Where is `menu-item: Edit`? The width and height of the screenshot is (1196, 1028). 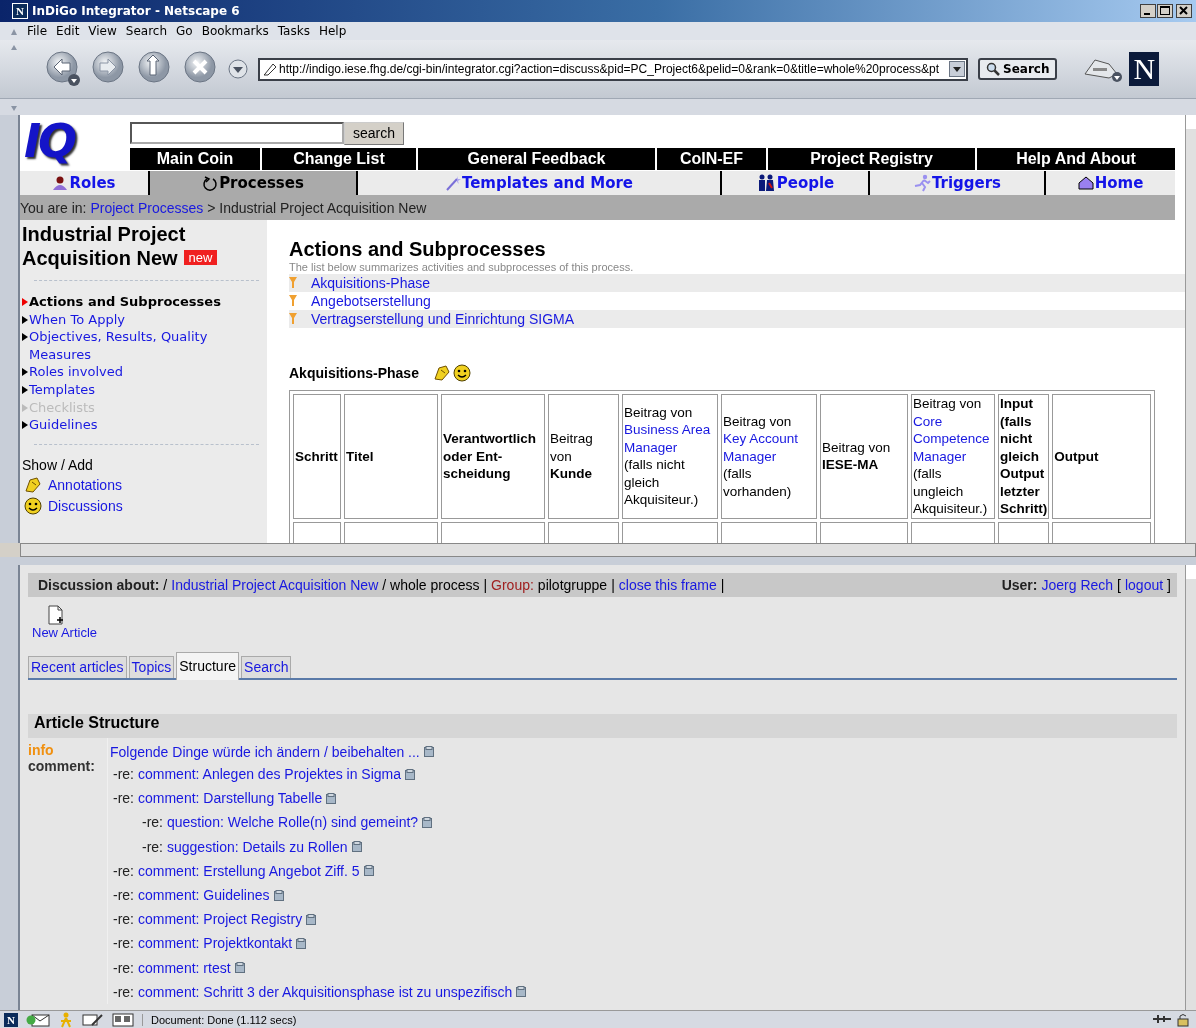 menu-item: Edit is located at coordinates (68, 31).